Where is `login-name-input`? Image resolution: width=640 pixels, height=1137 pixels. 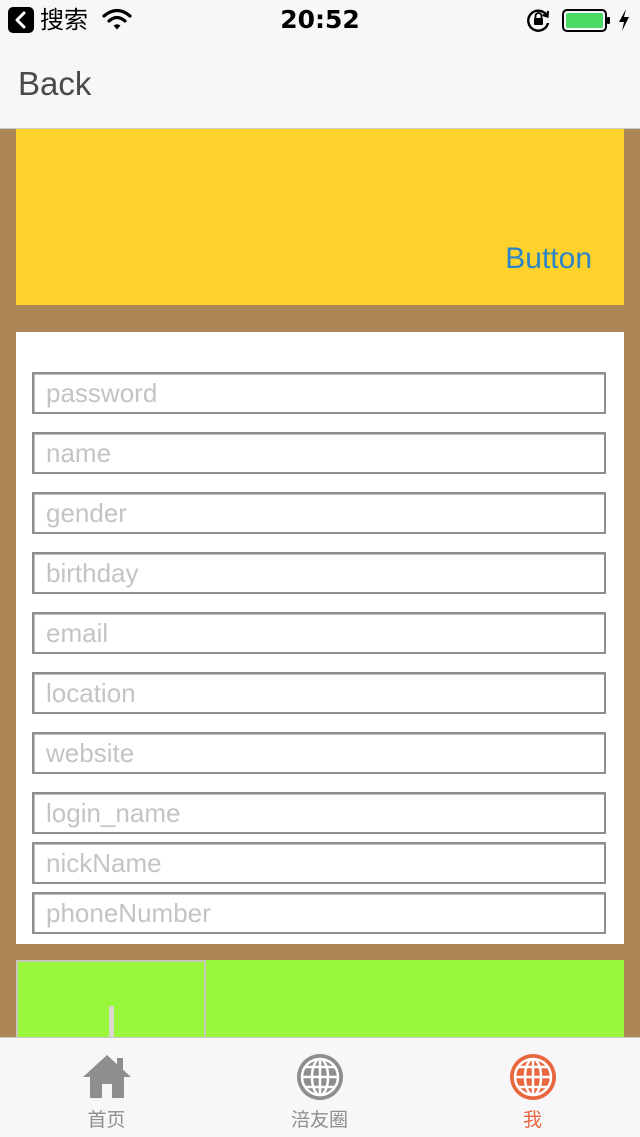 login-name-input is located at coordinates (319, 813).